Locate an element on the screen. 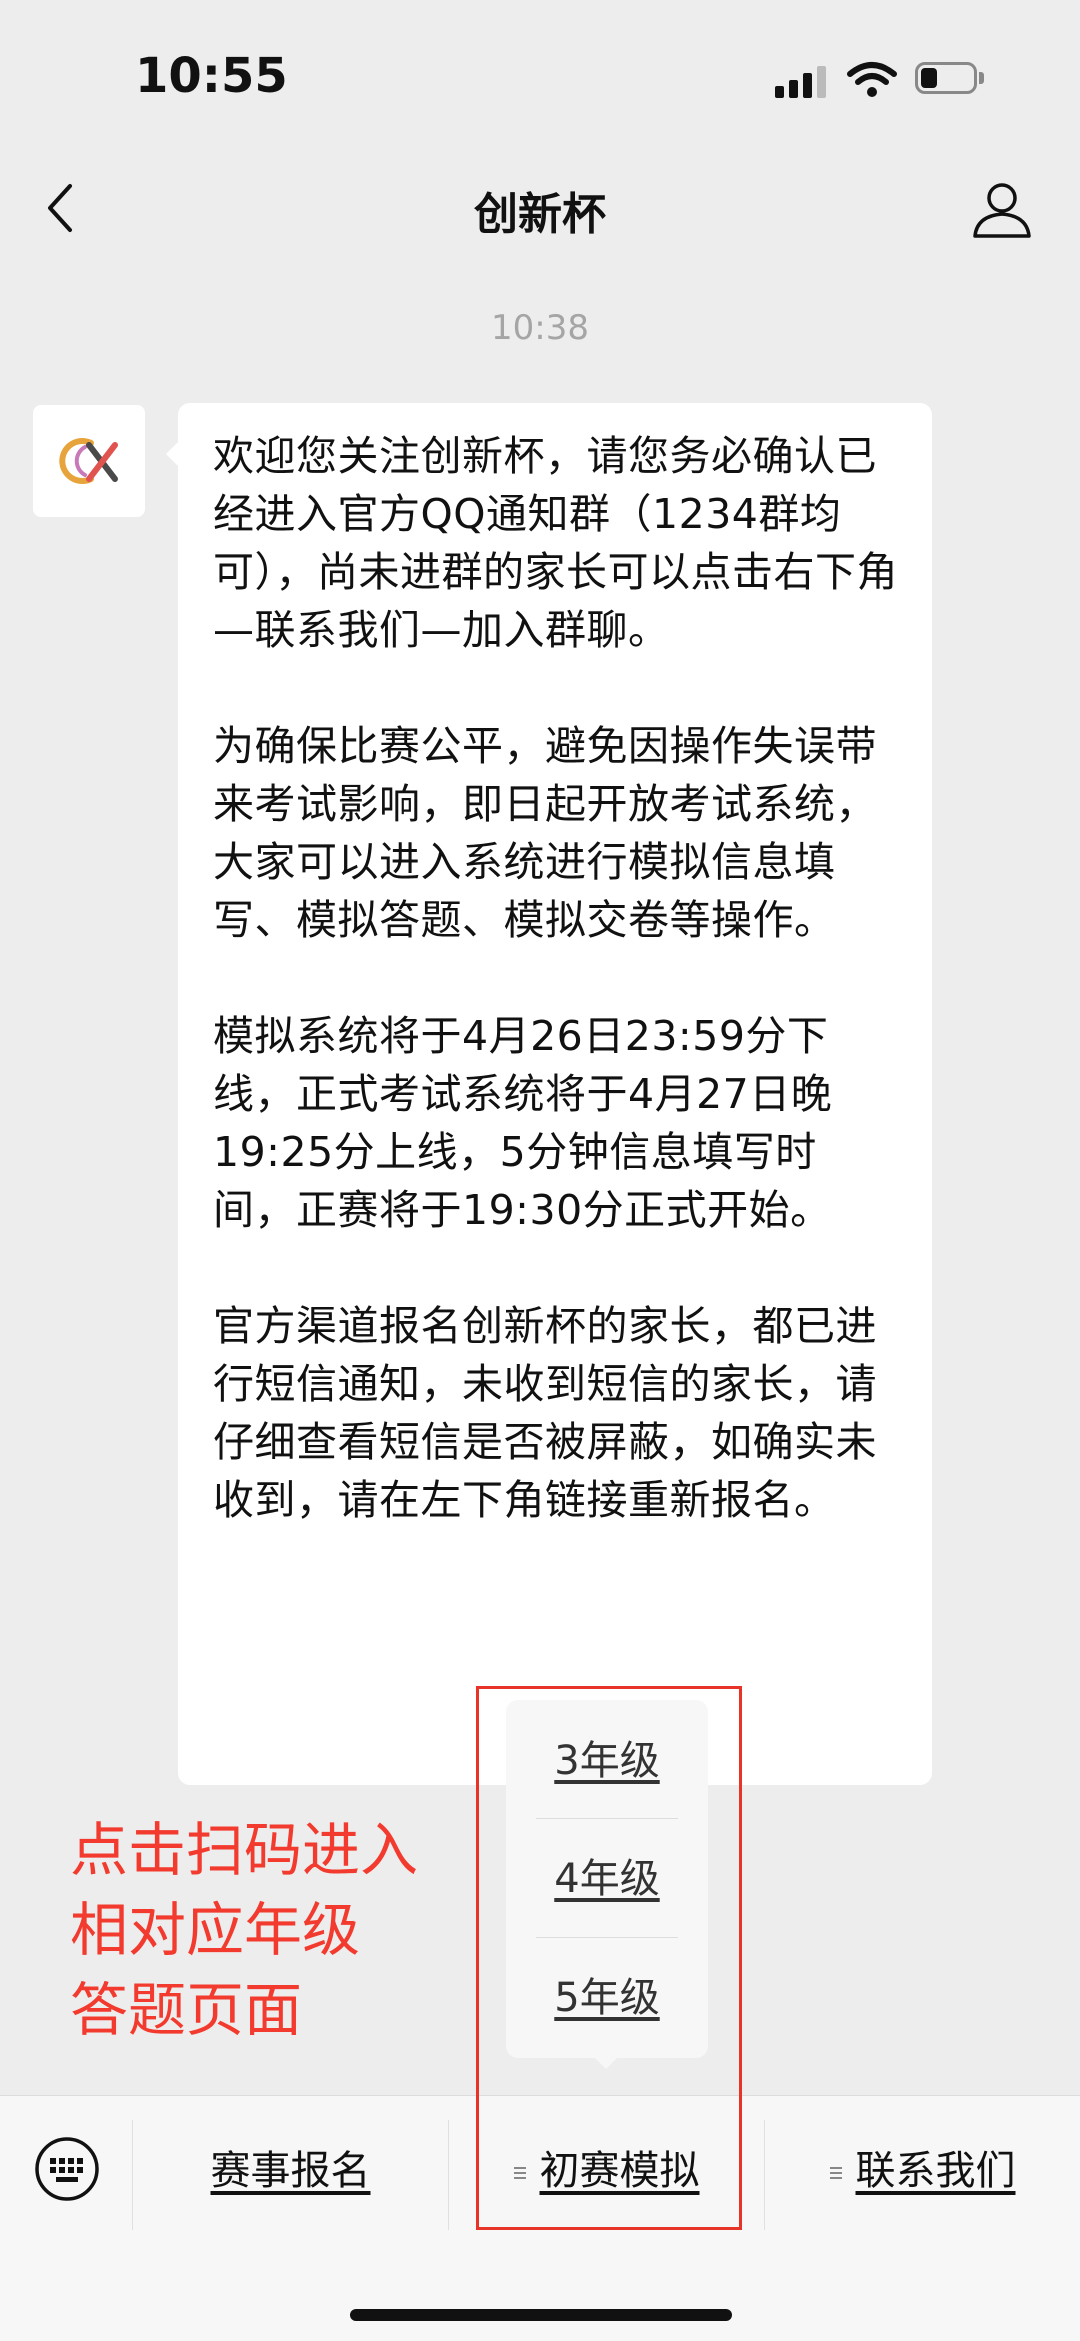 Image resolution: width=1080 pixels, height=2341 pixels. avatar is located at coordinates (89, 461).